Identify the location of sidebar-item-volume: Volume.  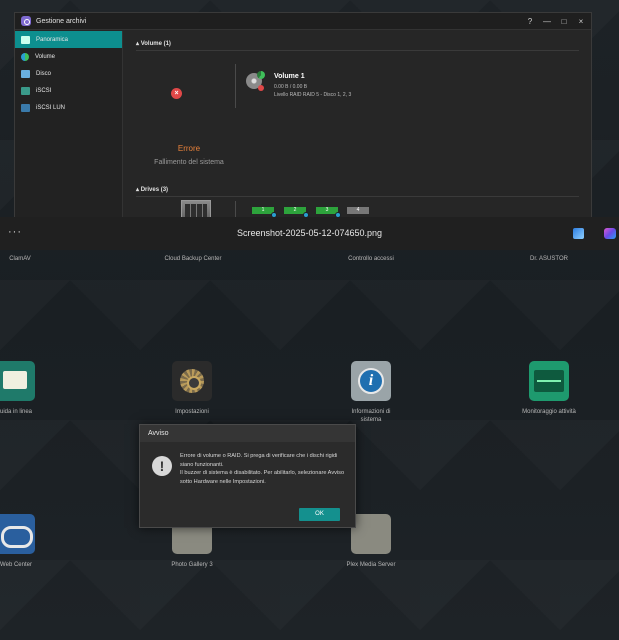
(68, 56).